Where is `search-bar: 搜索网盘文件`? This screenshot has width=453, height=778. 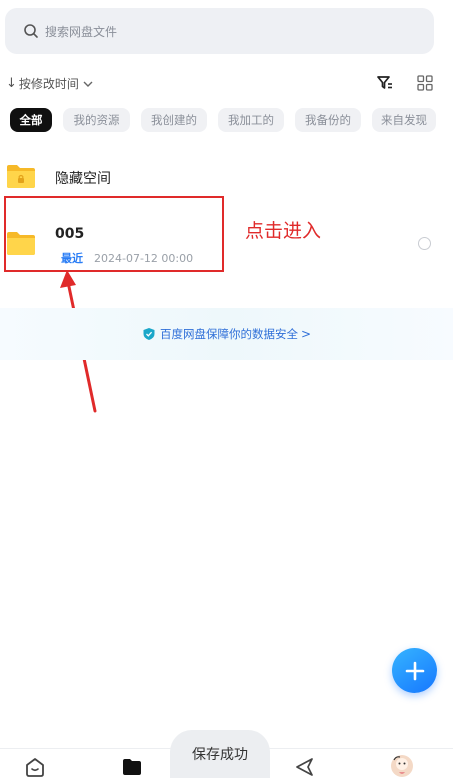
search-bar: 搜索网盘文件 is located at coordinates (219, 31).